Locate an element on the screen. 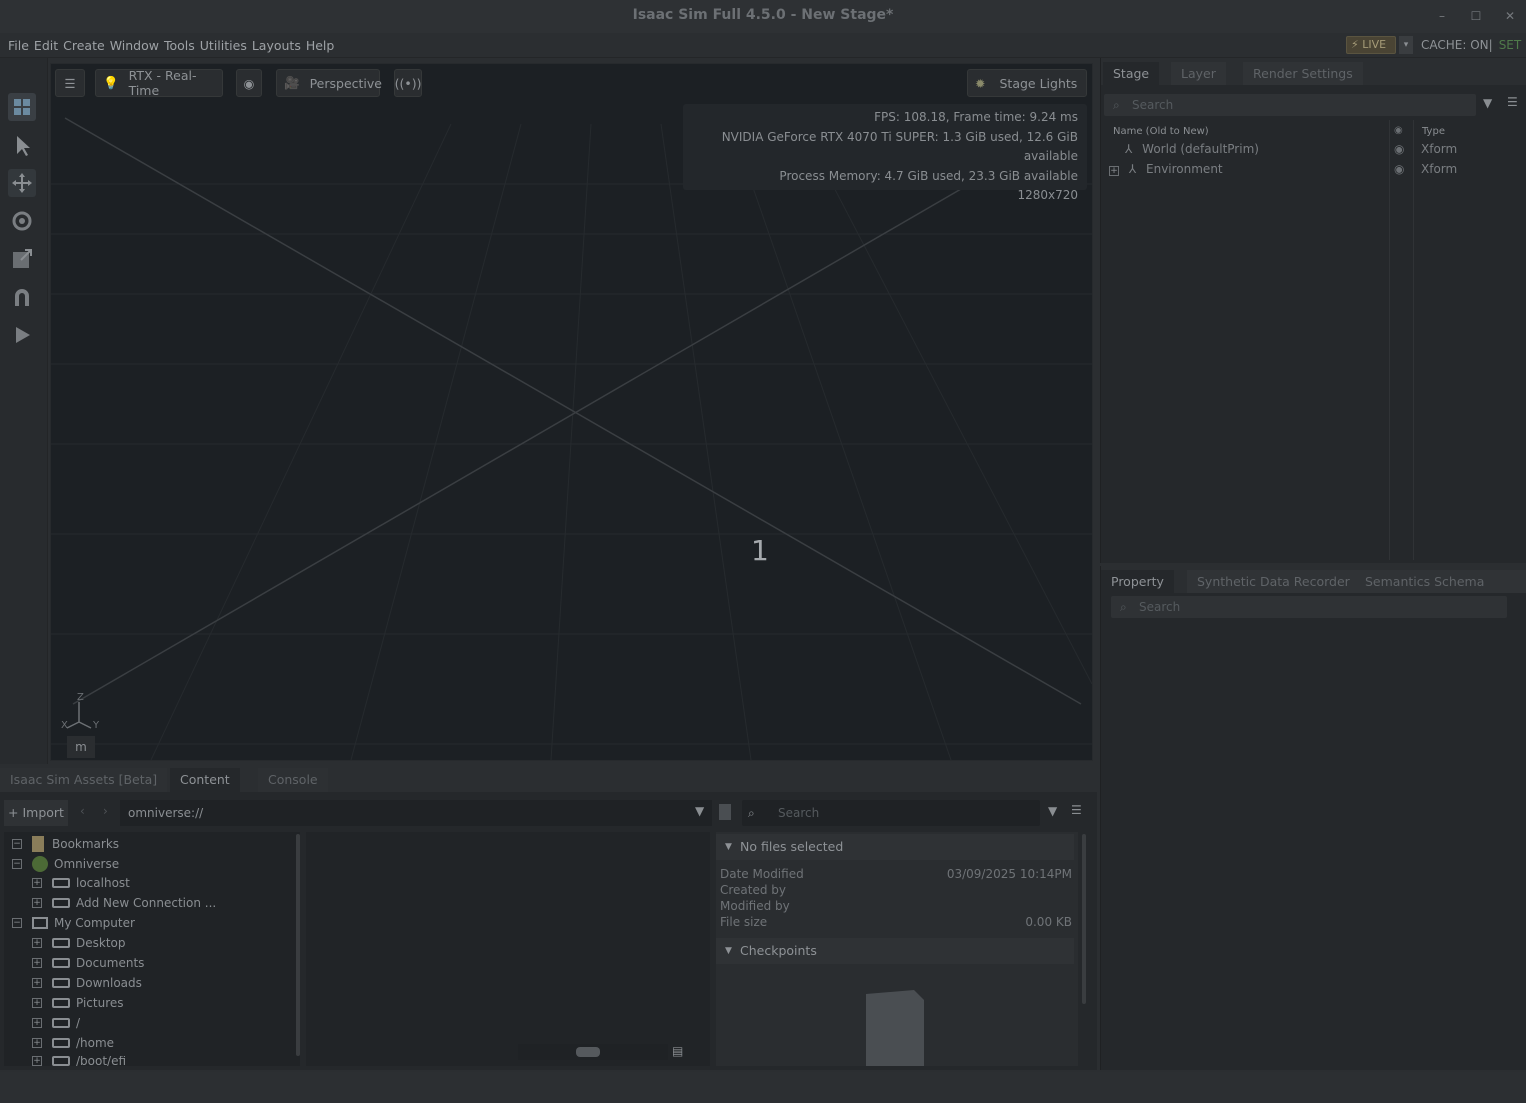 The height and width of the screenshot is (1103, 1526). viewport-settings-button: ☰ is located at coordinates (70, 83).